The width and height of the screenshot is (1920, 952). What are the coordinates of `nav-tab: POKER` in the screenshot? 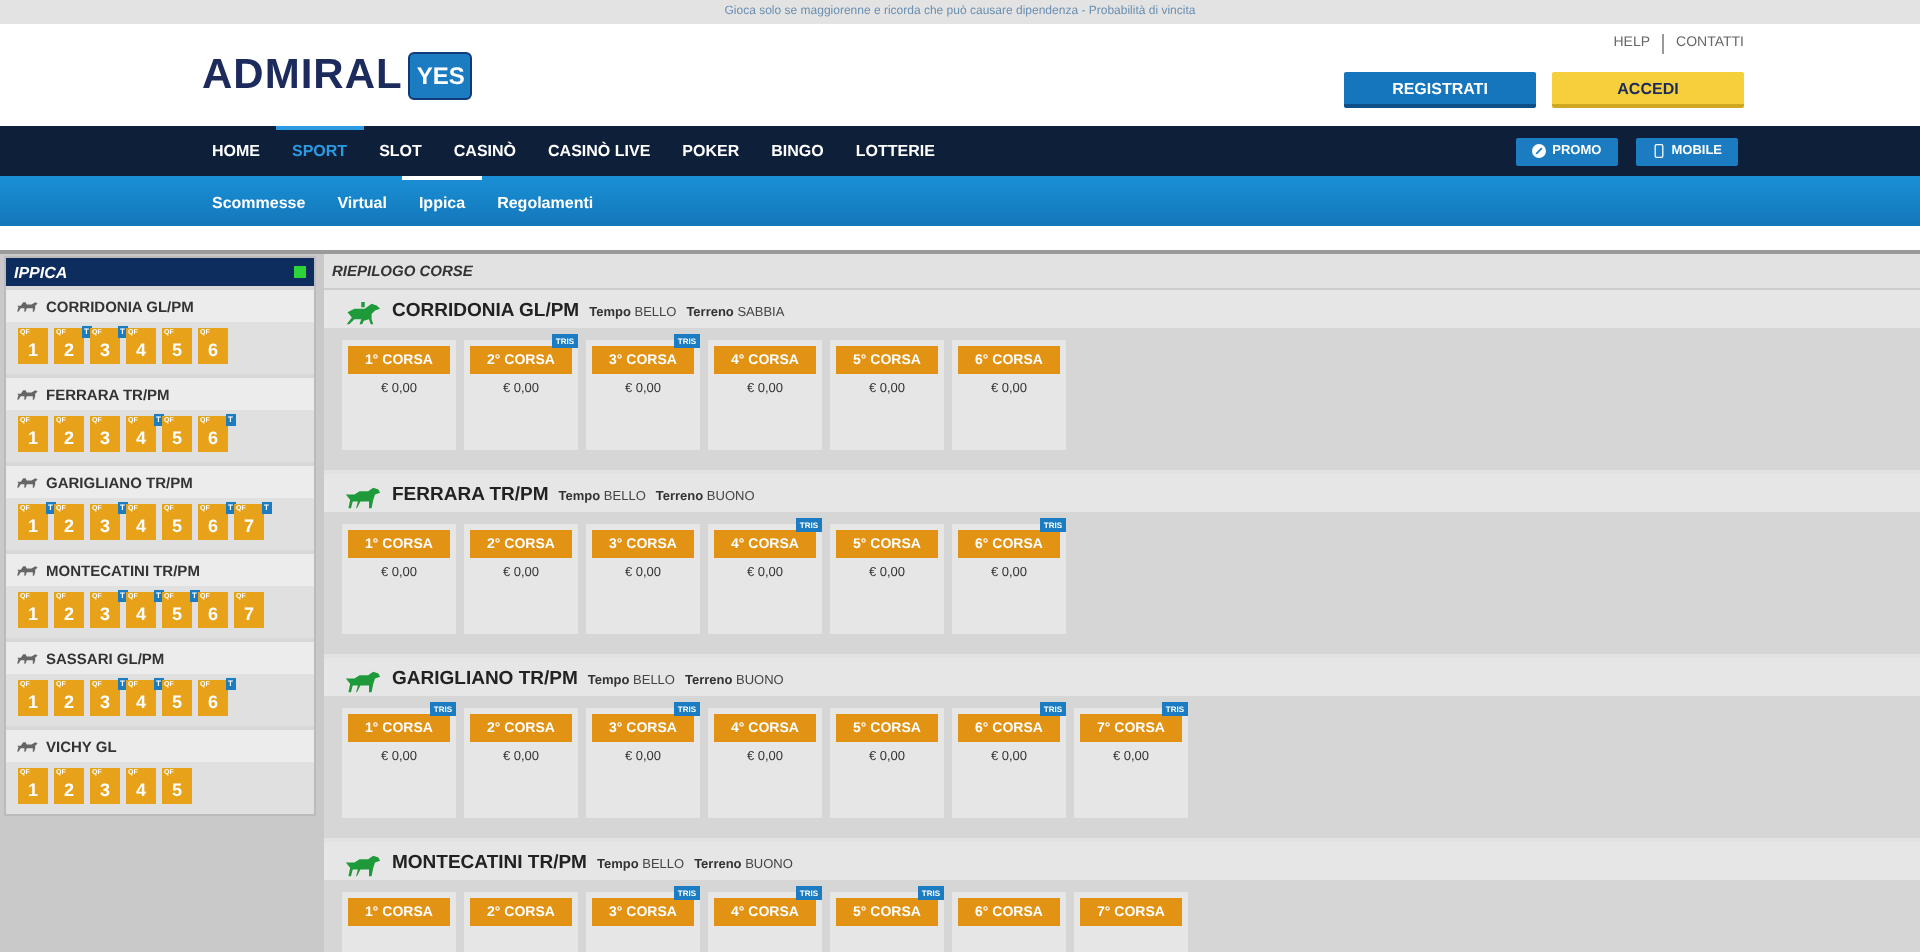 It's located at (711, 151).